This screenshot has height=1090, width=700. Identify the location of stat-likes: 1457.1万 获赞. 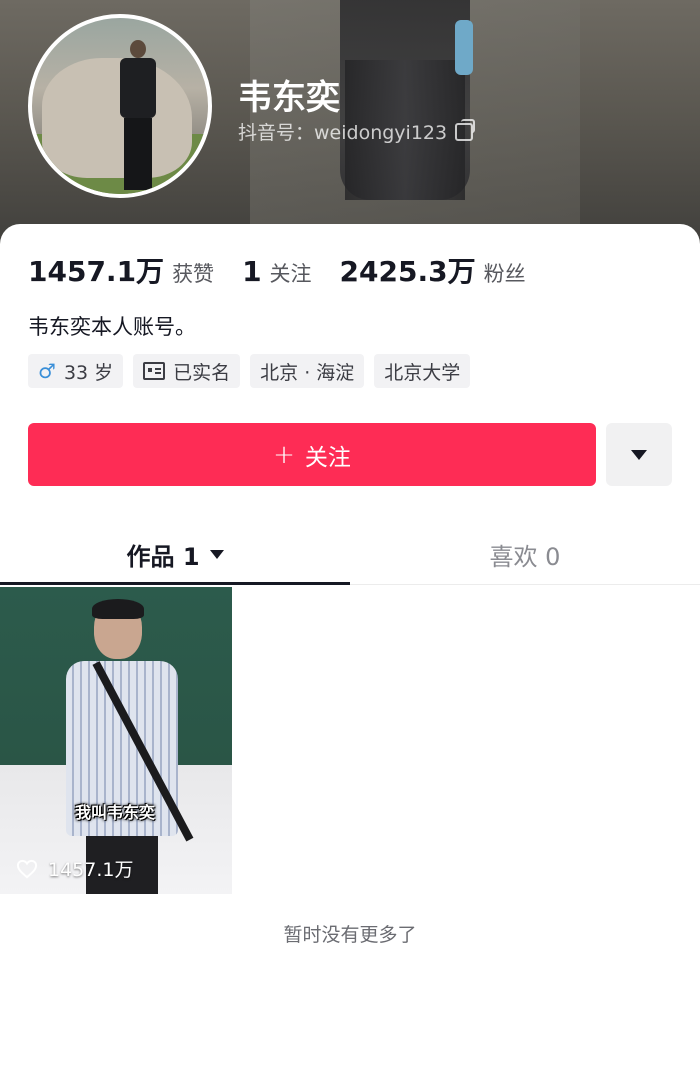
(121, 270).